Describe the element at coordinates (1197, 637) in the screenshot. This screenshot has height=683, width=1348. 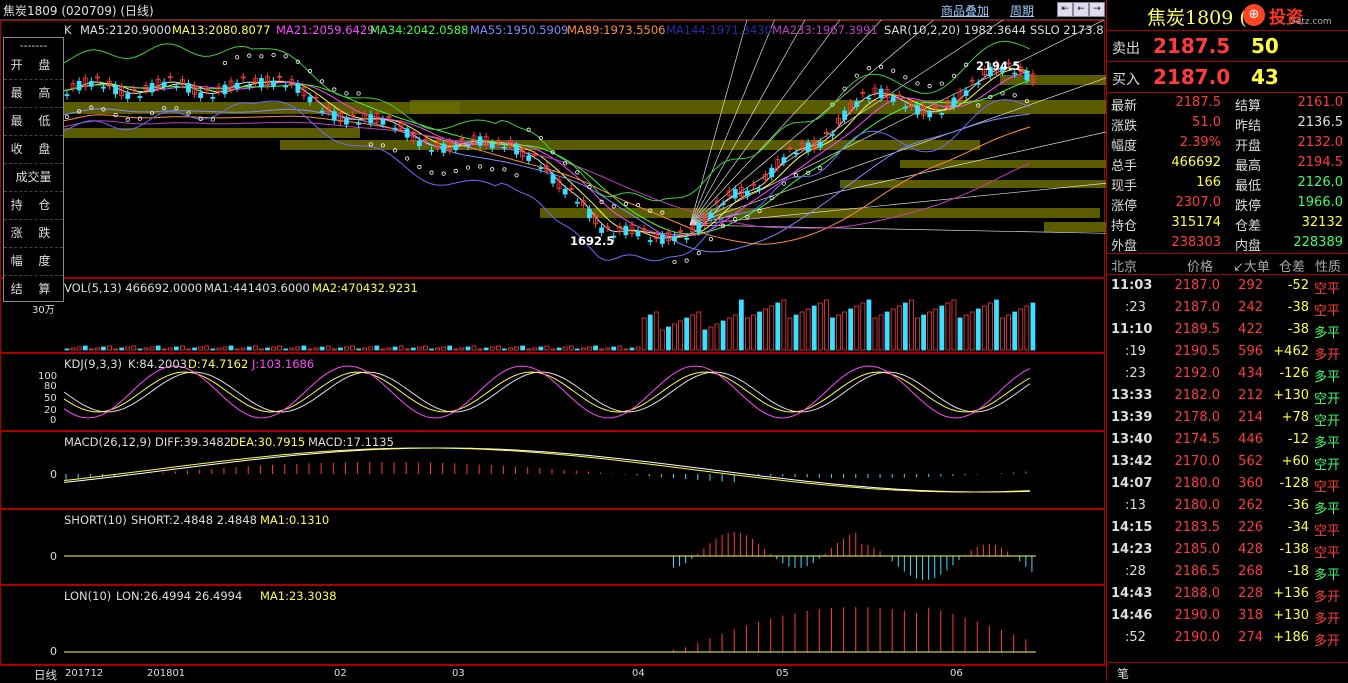
I see `tick-price: 2190.0` at that location.